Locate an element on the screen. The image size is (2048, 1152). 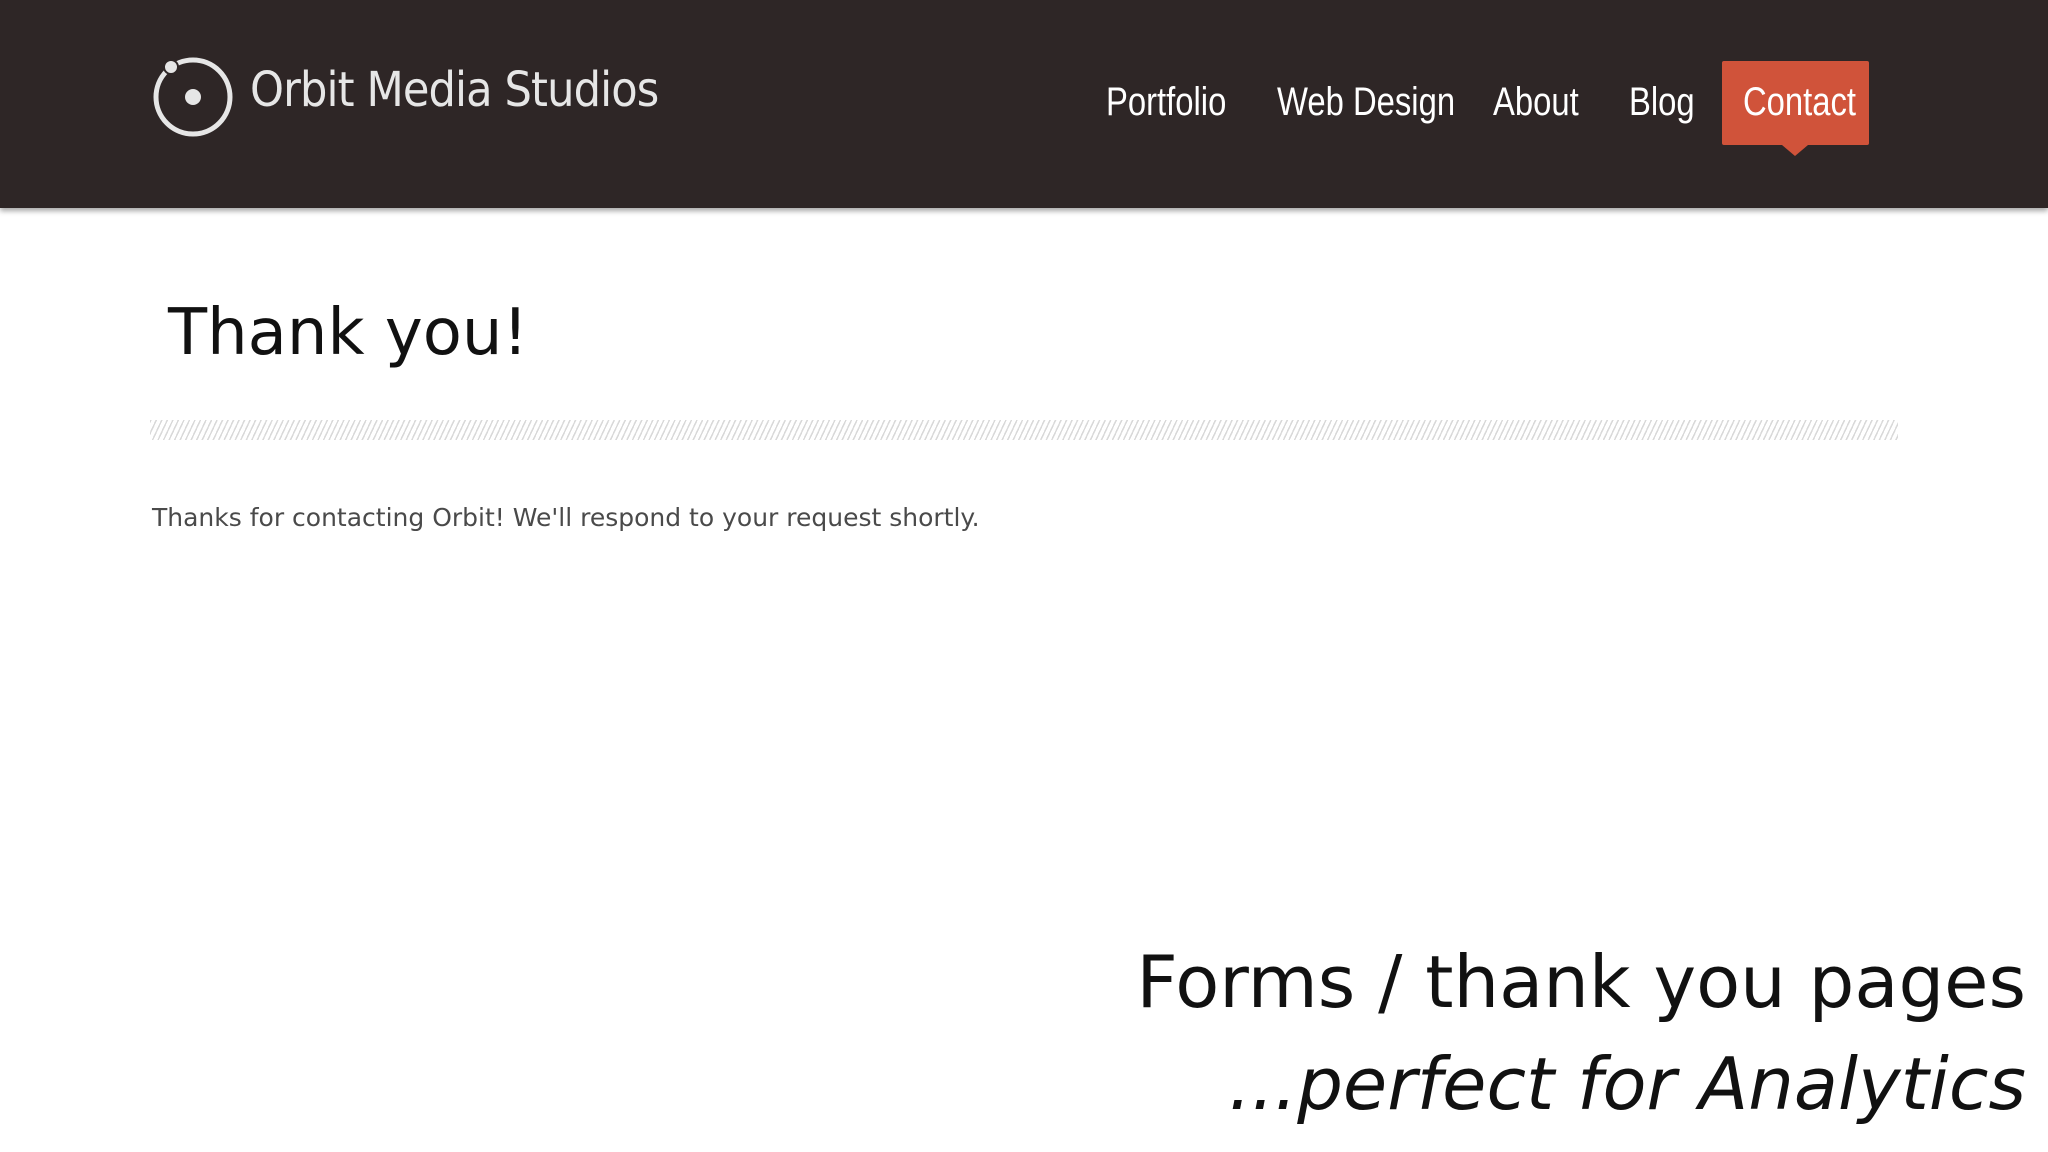
nav-item-portfolio: Portfolio is located at coordinates (1166, 102).